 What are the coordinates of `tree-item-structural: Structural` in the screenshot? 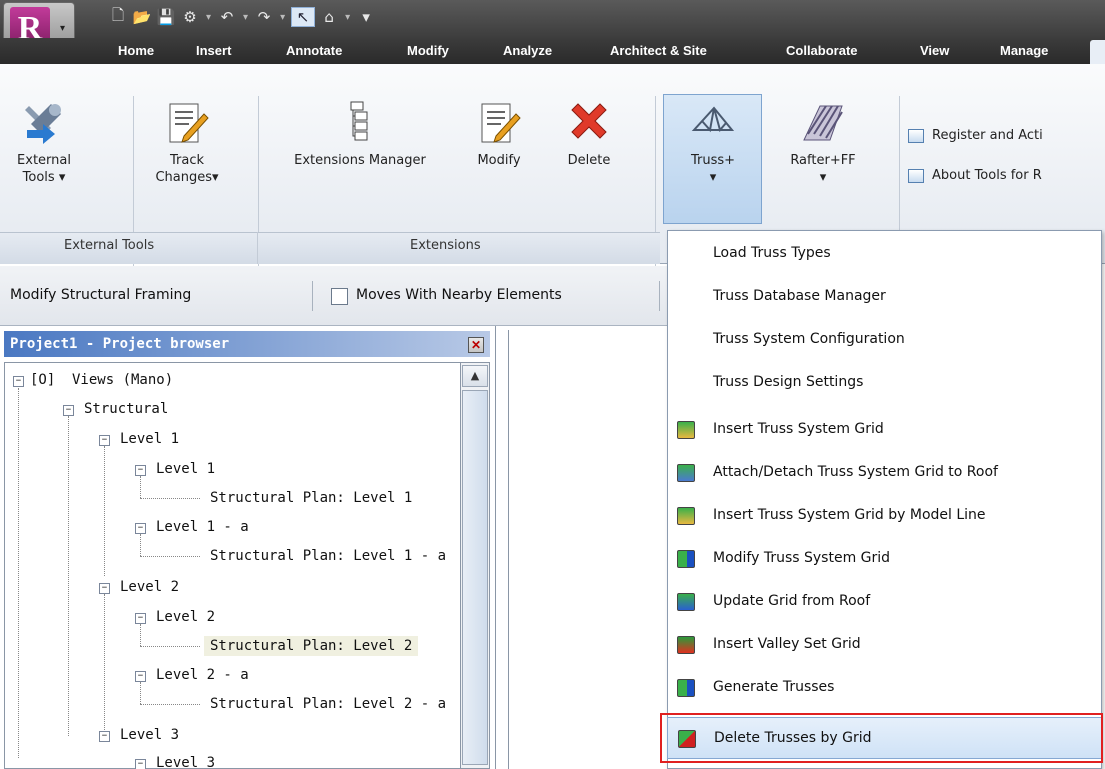 It's located at (126, 409).